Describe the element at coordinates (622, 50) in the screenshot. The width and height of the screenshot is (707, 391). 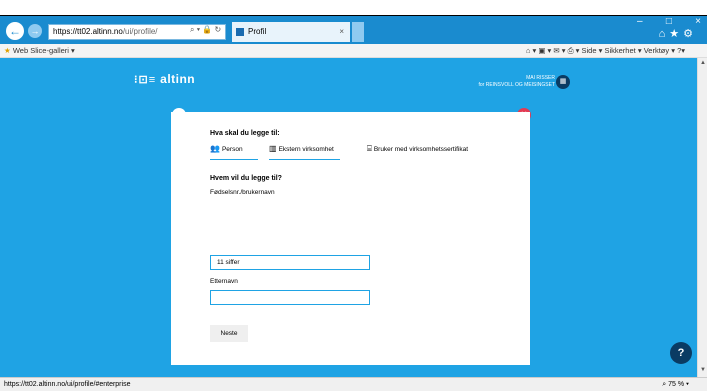
I see `menu-sikkerhet: Sikkerhet ▾` at that location.